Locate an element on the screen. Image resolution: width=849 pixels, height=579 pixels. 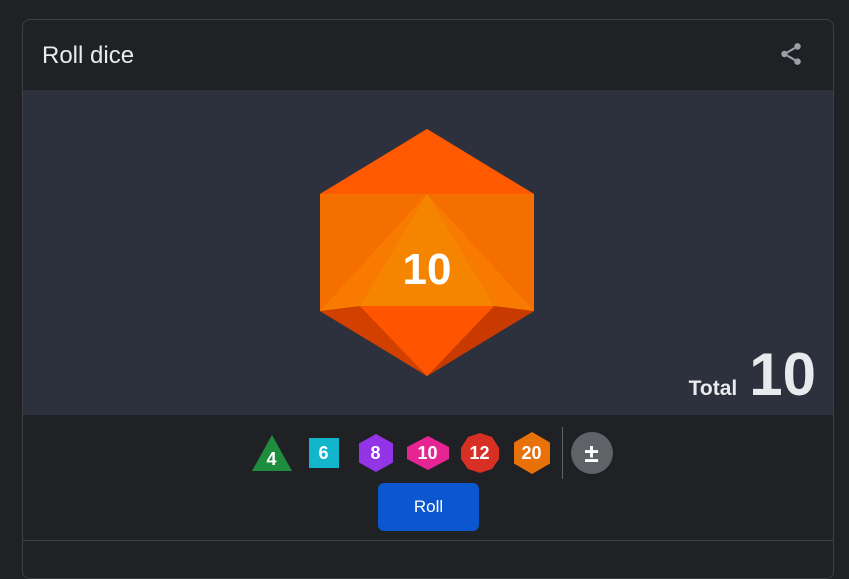
plus-minus-icon: ± is located at coordinates (591, 453).